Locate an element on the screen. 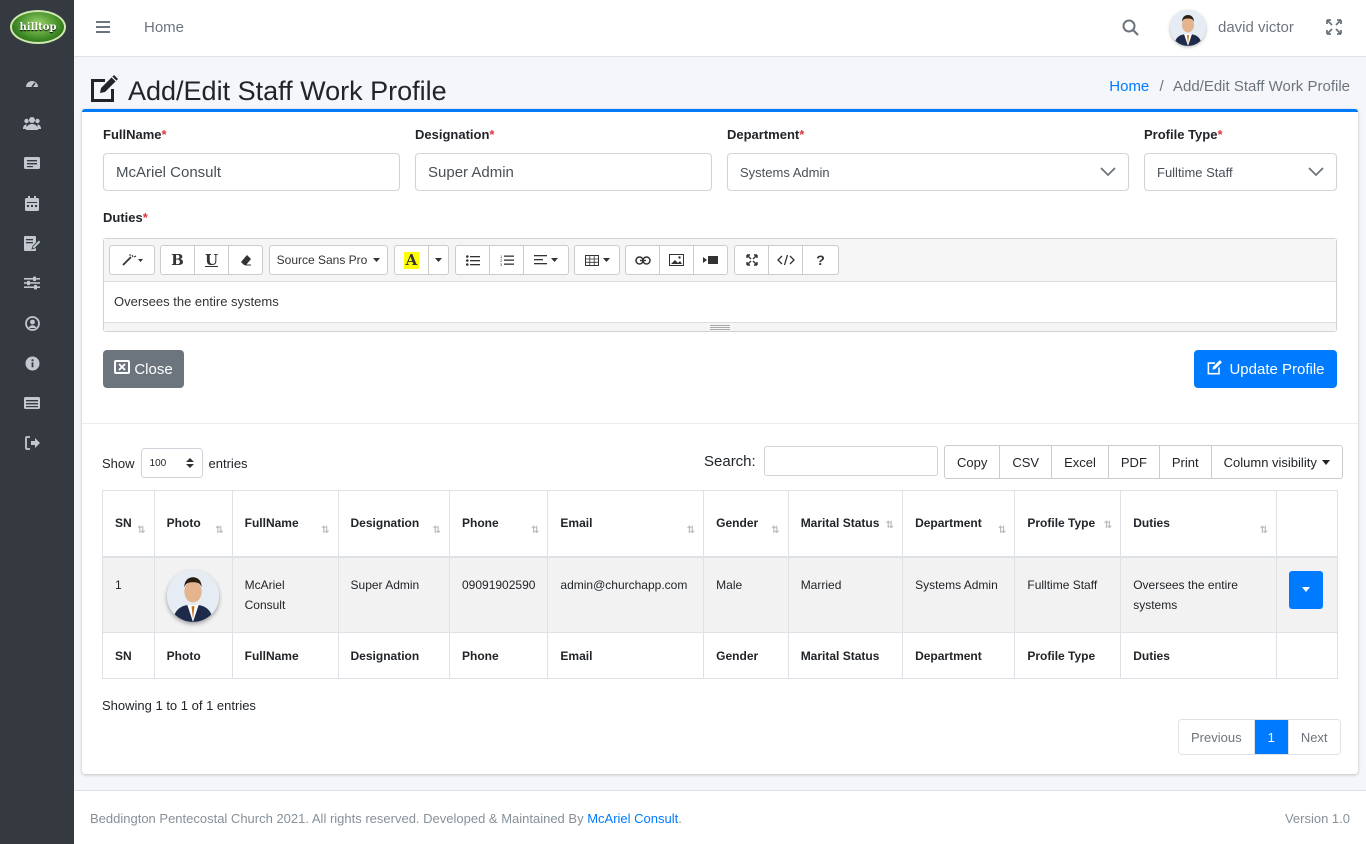  color-dropdown-button is located at coordinates (438, 260).